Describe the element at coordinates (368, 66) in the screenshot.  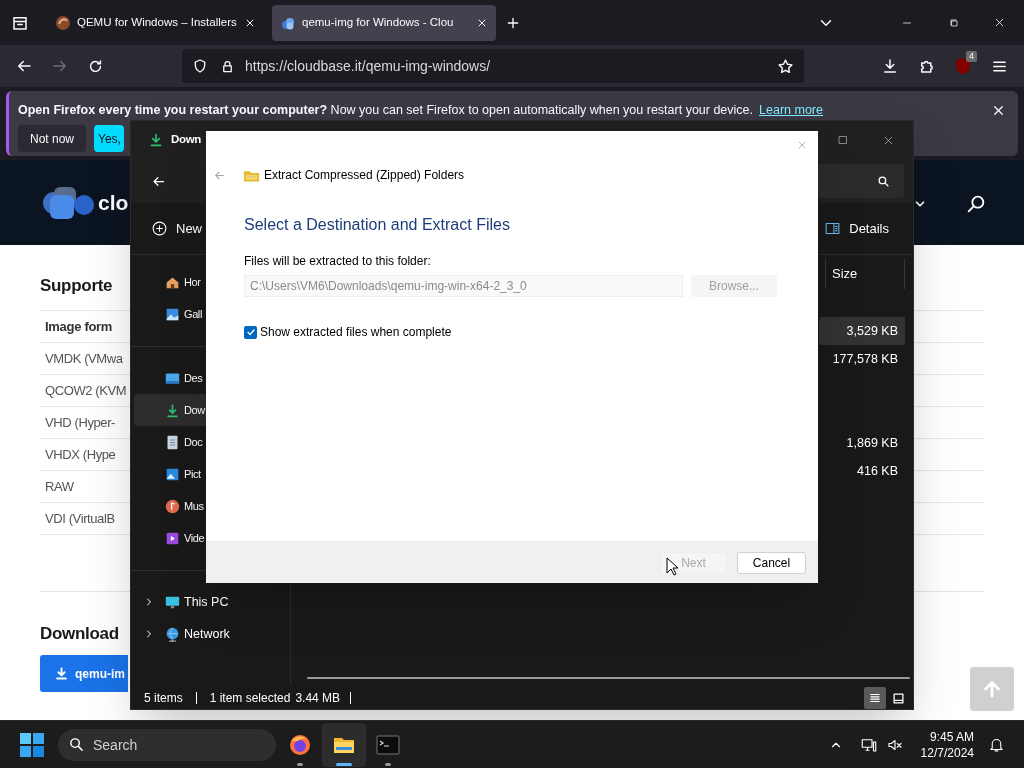
I see `url-text: https://cloudbase.it/qemu-img-windows/` at that location.